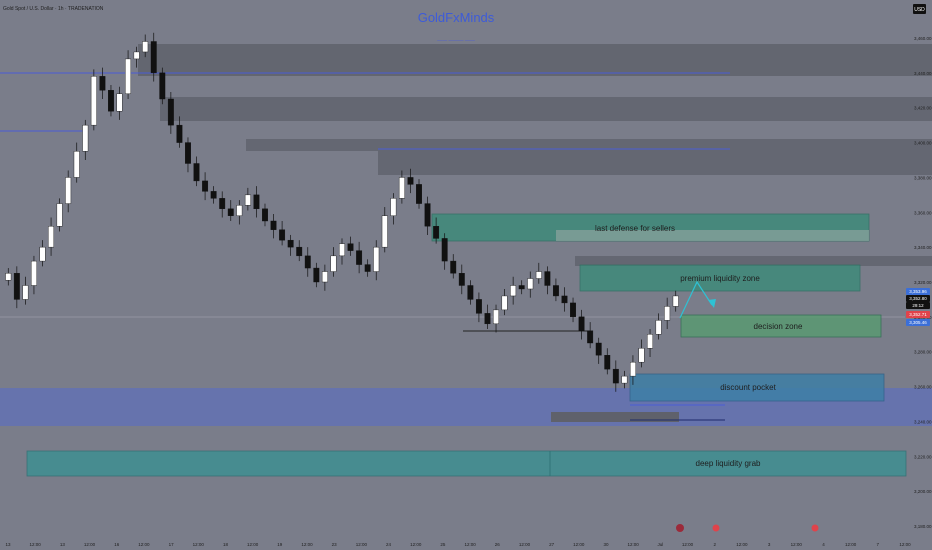  Describe the element at coordinates (923, 212) in the screenshot. I see `y-tick-label: 3,360.00` at that location.